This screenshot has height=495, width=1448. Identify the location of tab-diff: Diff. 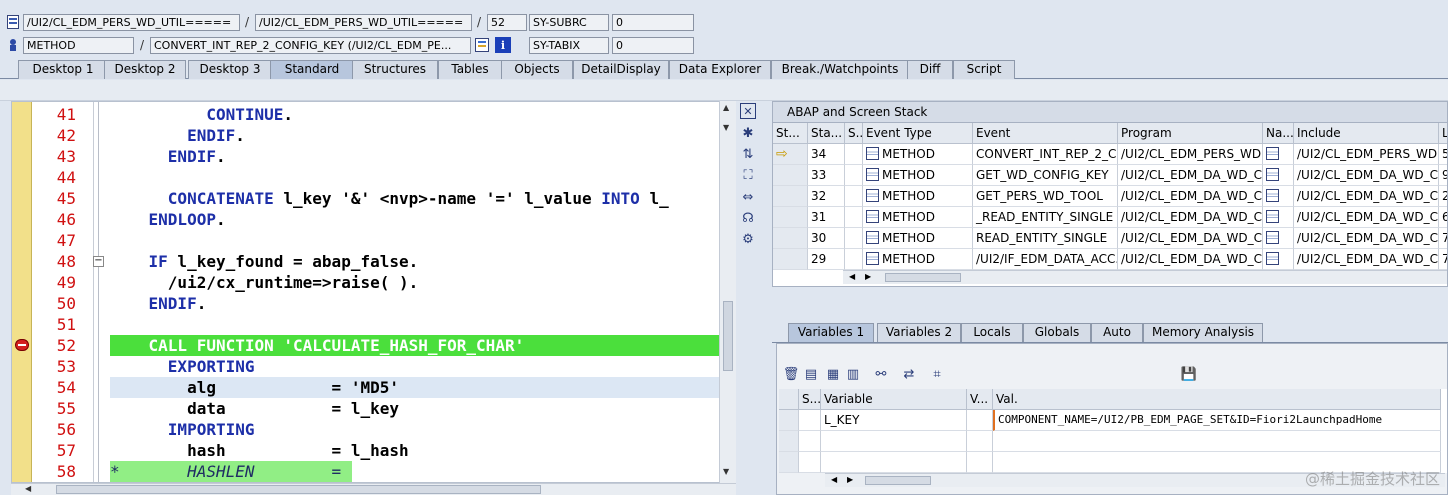
(930, 69).